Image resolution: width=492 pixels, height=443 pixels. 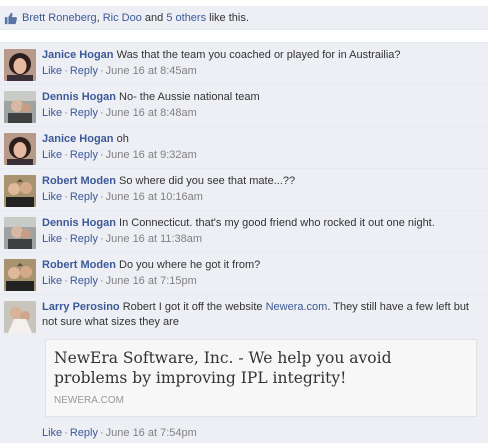 What do you see at coordinates (154, 239) in the screenshot?
I see `timestamp: June 16 at 11:38am` at bounding box center [154, 239].